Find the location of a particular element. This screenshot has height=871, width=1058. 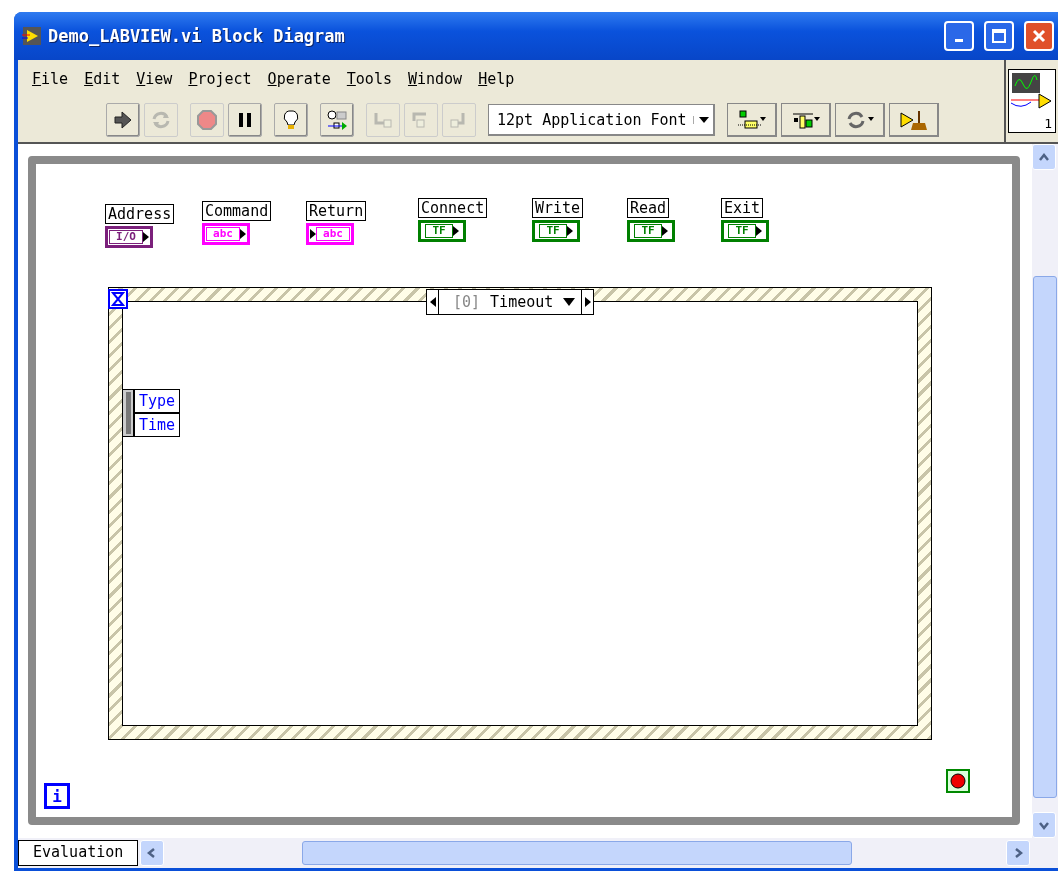

align-icon is located at coordinates (751, 120).